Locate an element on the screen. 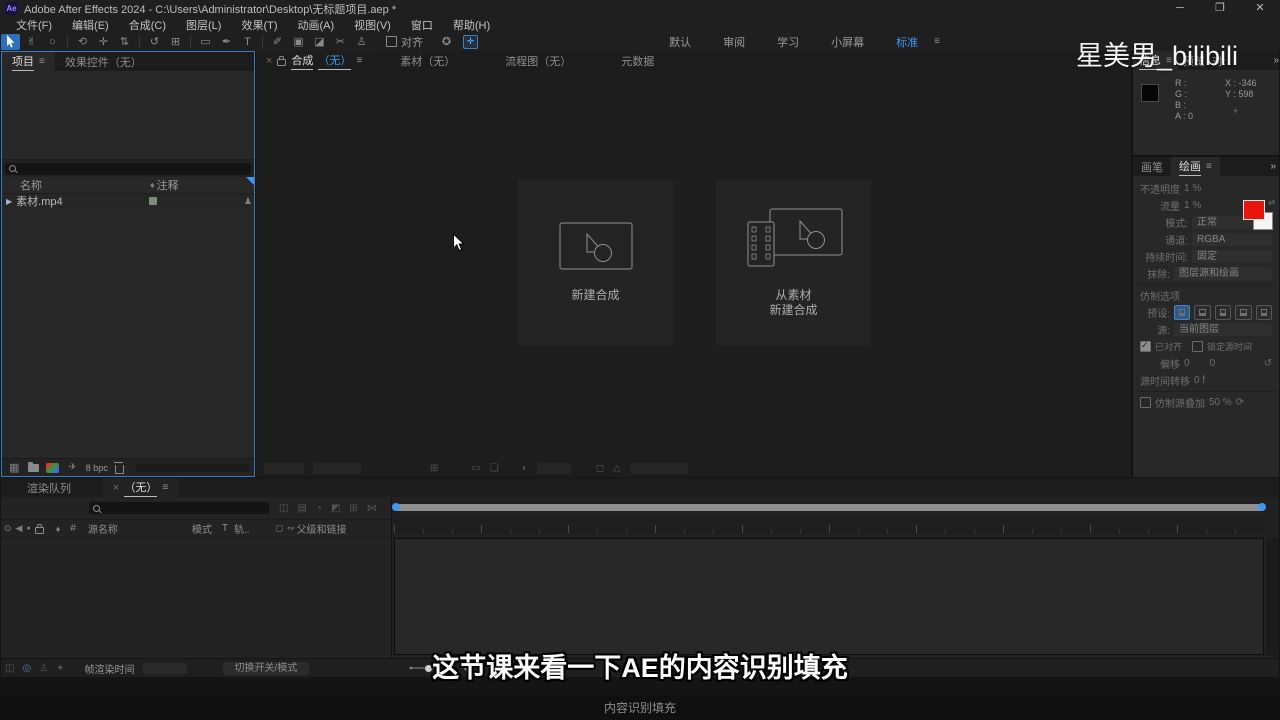 This screenshot has height=720, width=1280. offset-y: 0 is located at coordinates (1213, 363).